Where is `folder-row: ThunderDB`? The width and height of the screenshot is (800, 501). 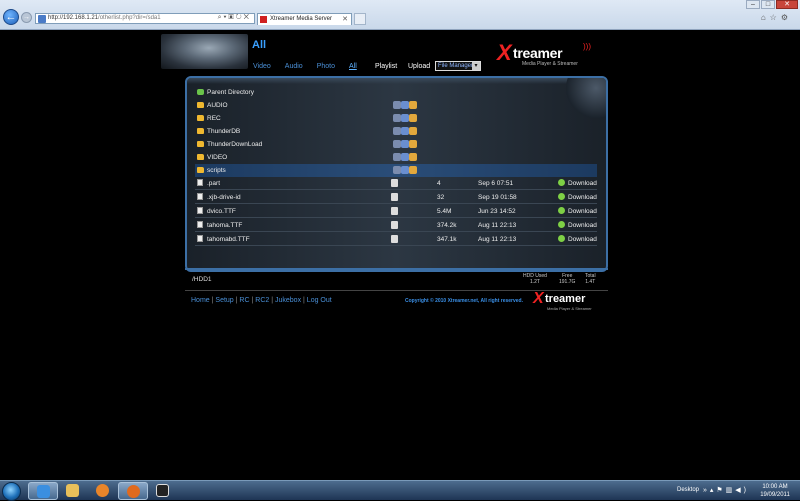
folder-row: ThunderDB is located at coordinates (396, 131).